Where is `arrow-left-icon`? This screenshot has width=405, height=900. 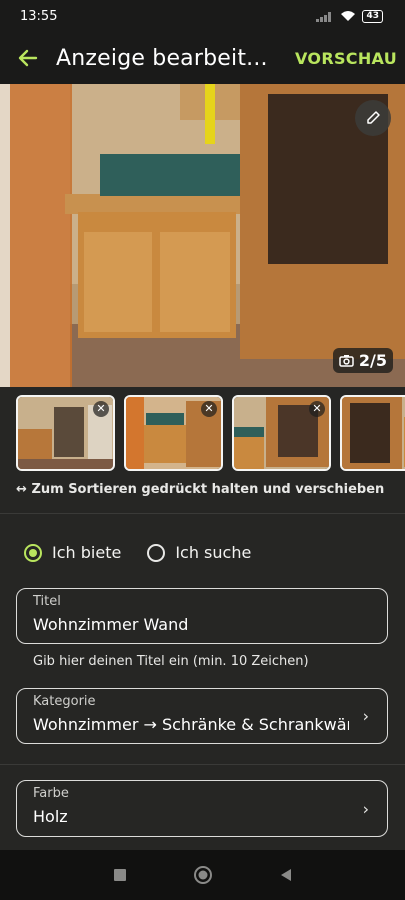 arrow-left-icon is located at coordinates (28, 58).